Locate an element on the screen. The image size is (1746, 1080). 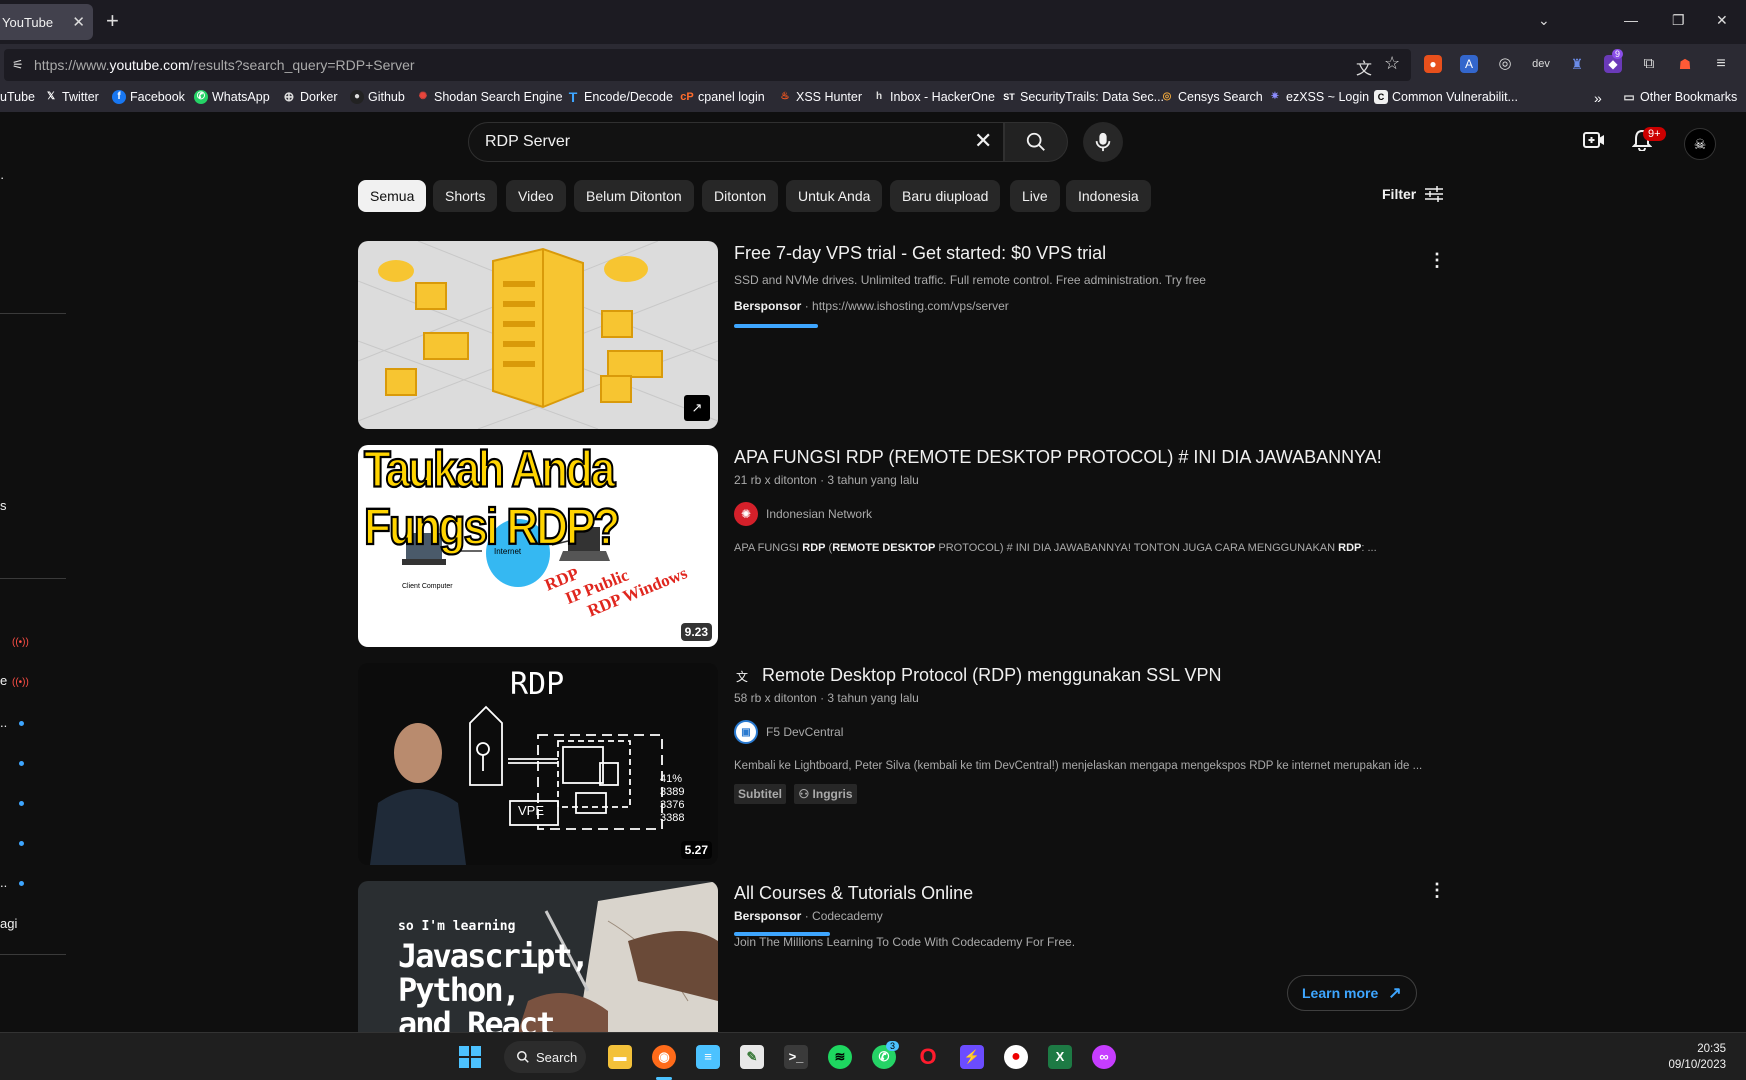
mask-app-icon: ∞ is located at coordinates (1104, 1057).